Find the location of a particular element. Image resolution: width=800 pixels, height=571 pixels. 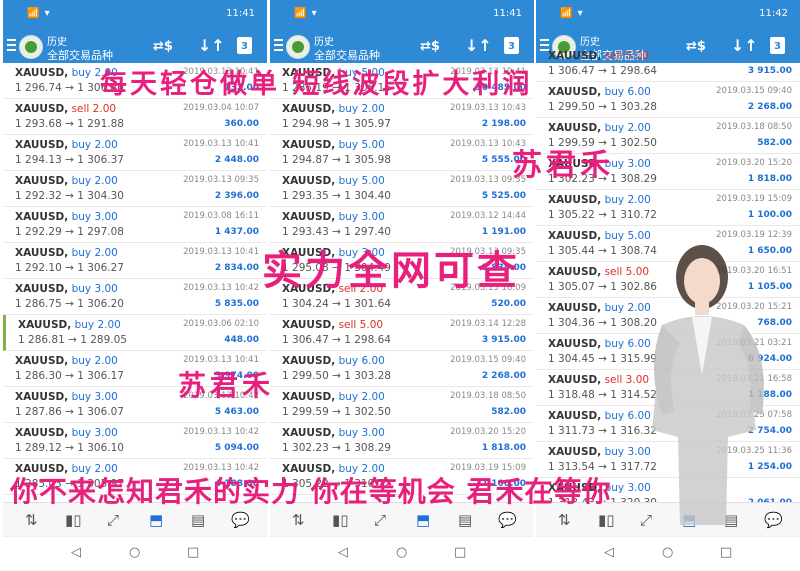

promo-headline: 每天轻仓做单 短线波段扩大利润 is located at coordinates (316, 84).